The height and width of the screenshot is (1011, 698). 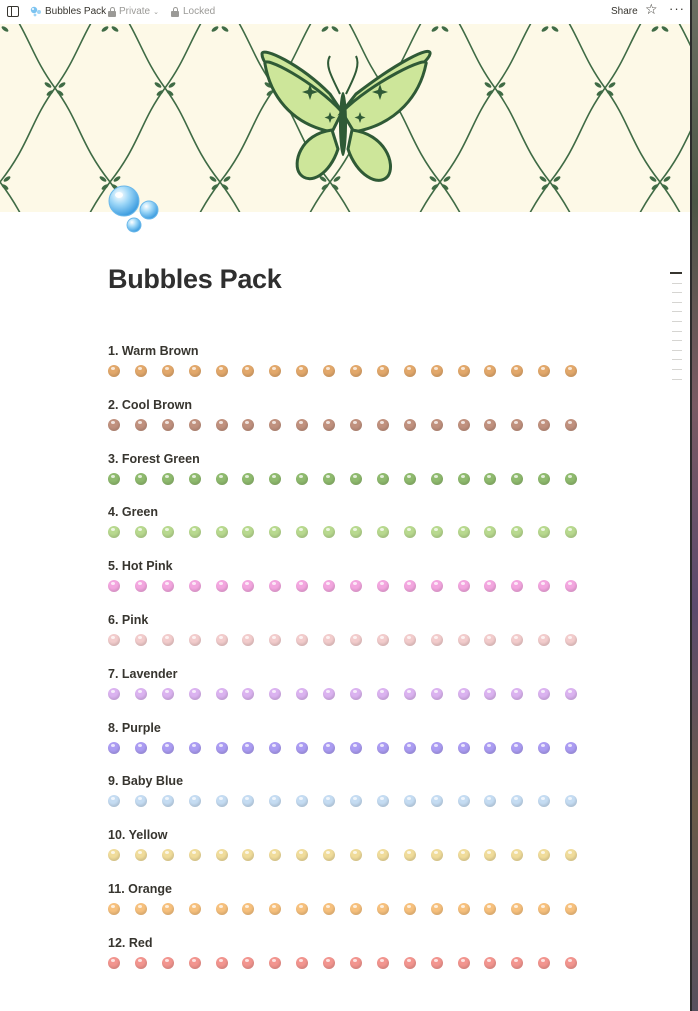 What do you see at coordinates (75, 11) in the screenshot?
I see `breadcrumb-page-title: Bubbles Pack` at bounding box center [75, 11].